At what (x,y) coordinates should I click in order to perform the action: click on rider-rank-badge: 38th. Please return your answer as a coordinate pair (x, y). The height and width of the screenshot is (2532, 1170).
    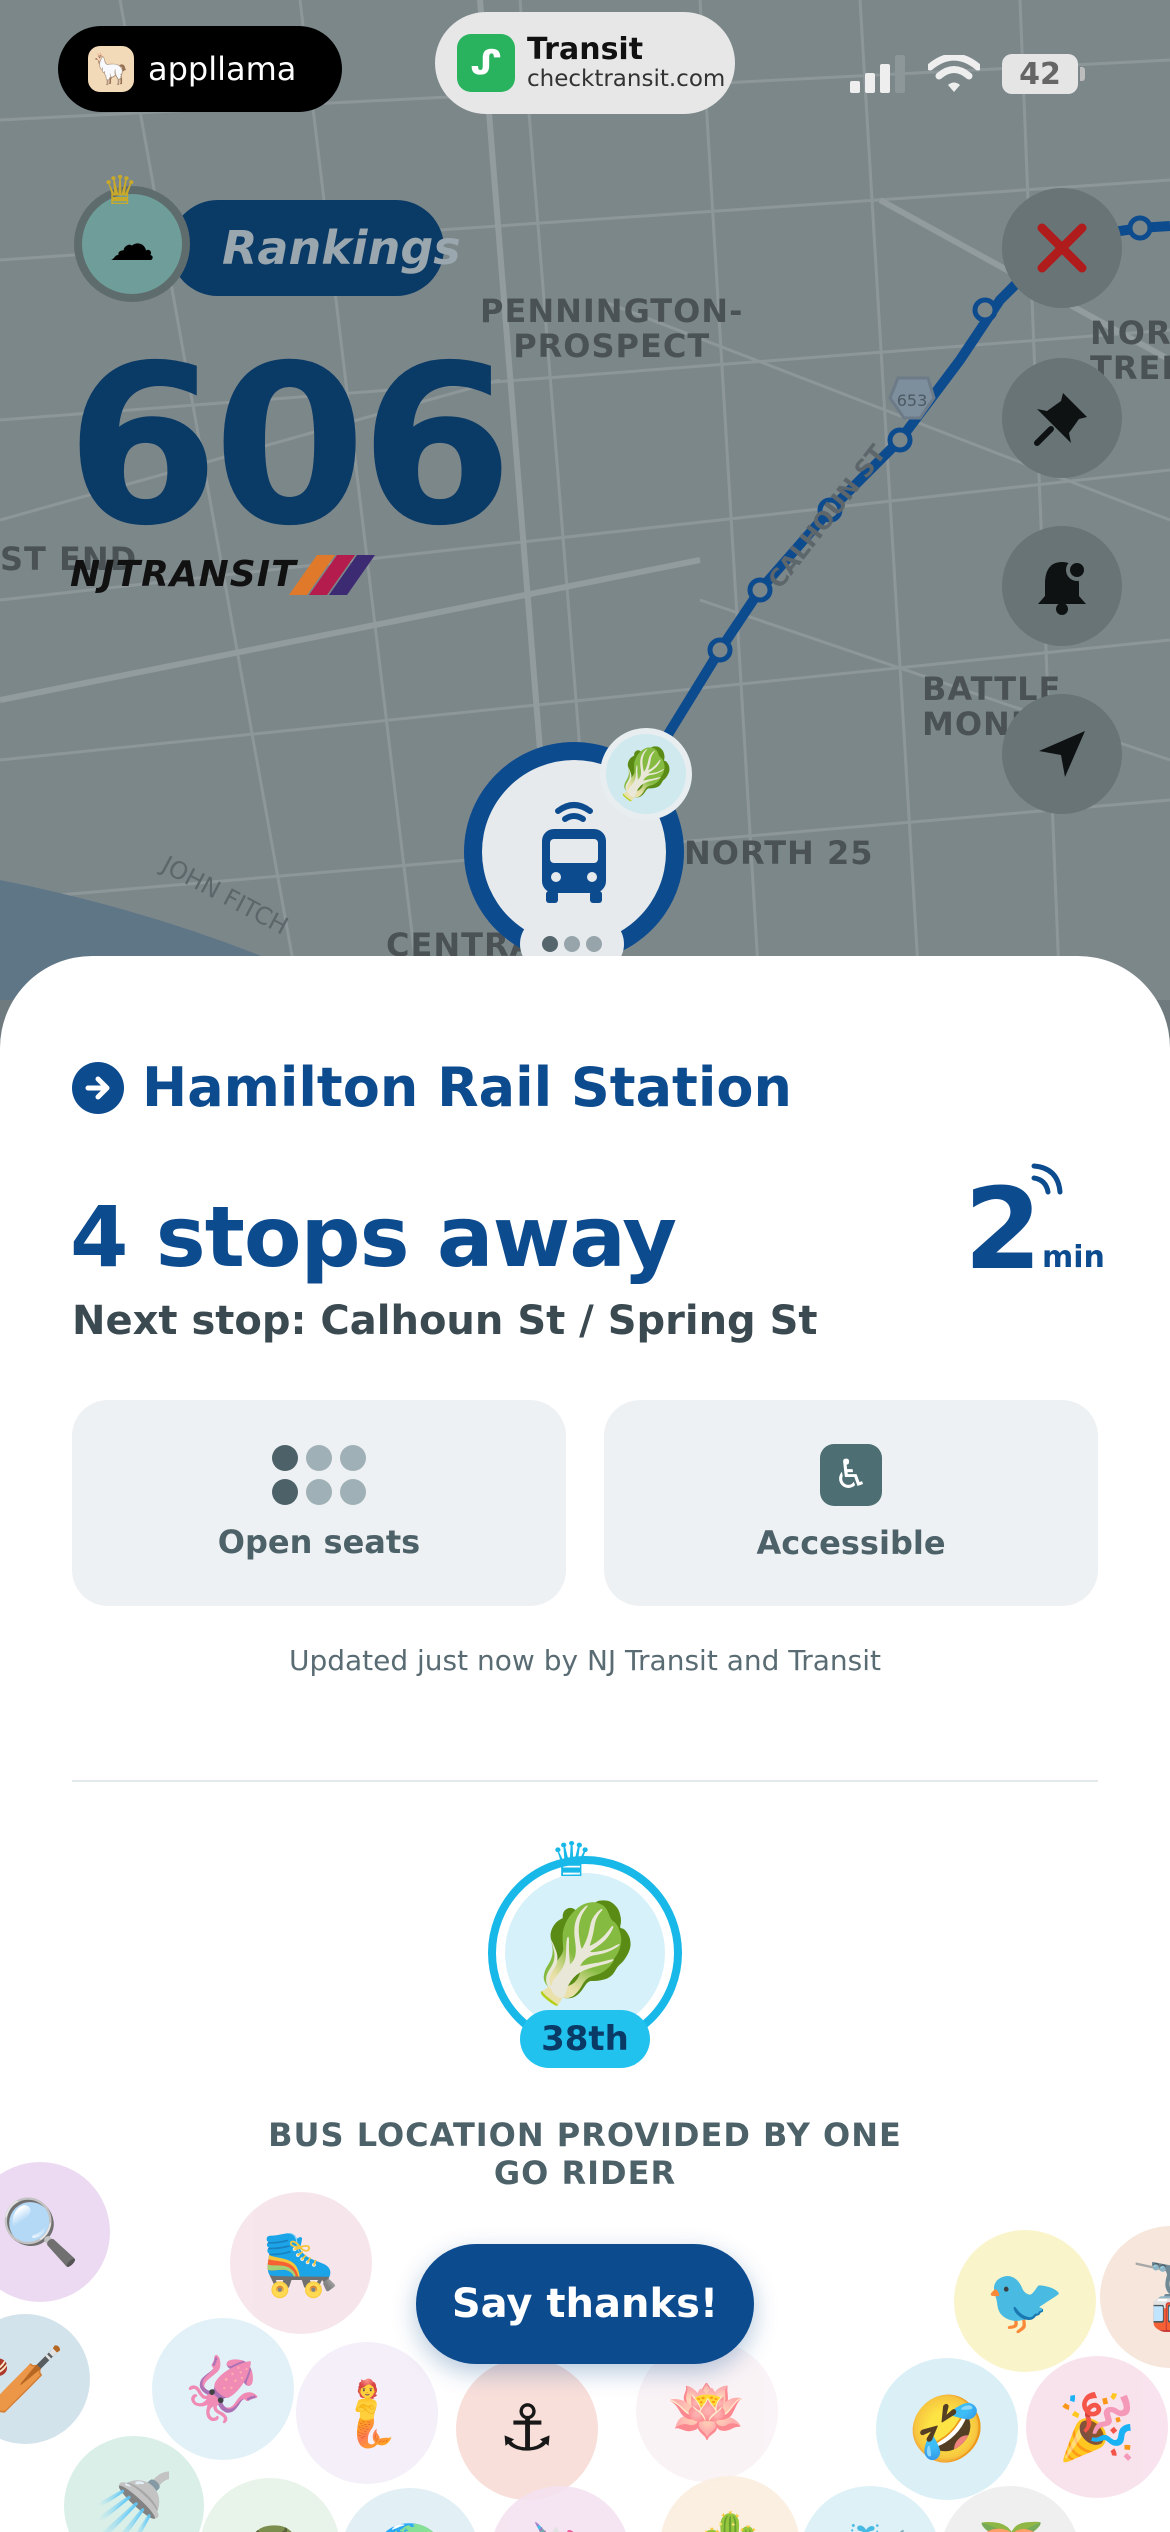
    Looking at the image, I should click on (585, 2039).